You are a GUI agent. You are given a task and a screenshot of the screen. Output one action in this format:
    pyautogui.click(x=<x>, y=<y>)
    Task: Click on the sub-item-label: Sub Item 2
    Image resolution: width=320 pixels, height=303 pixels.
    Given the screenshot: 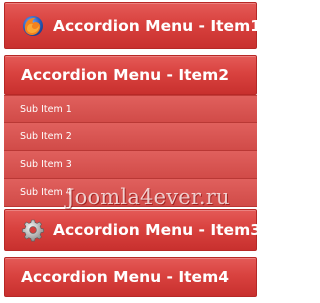 What is the action you would take?
    pyautogui.click(x=46, y=136)
    